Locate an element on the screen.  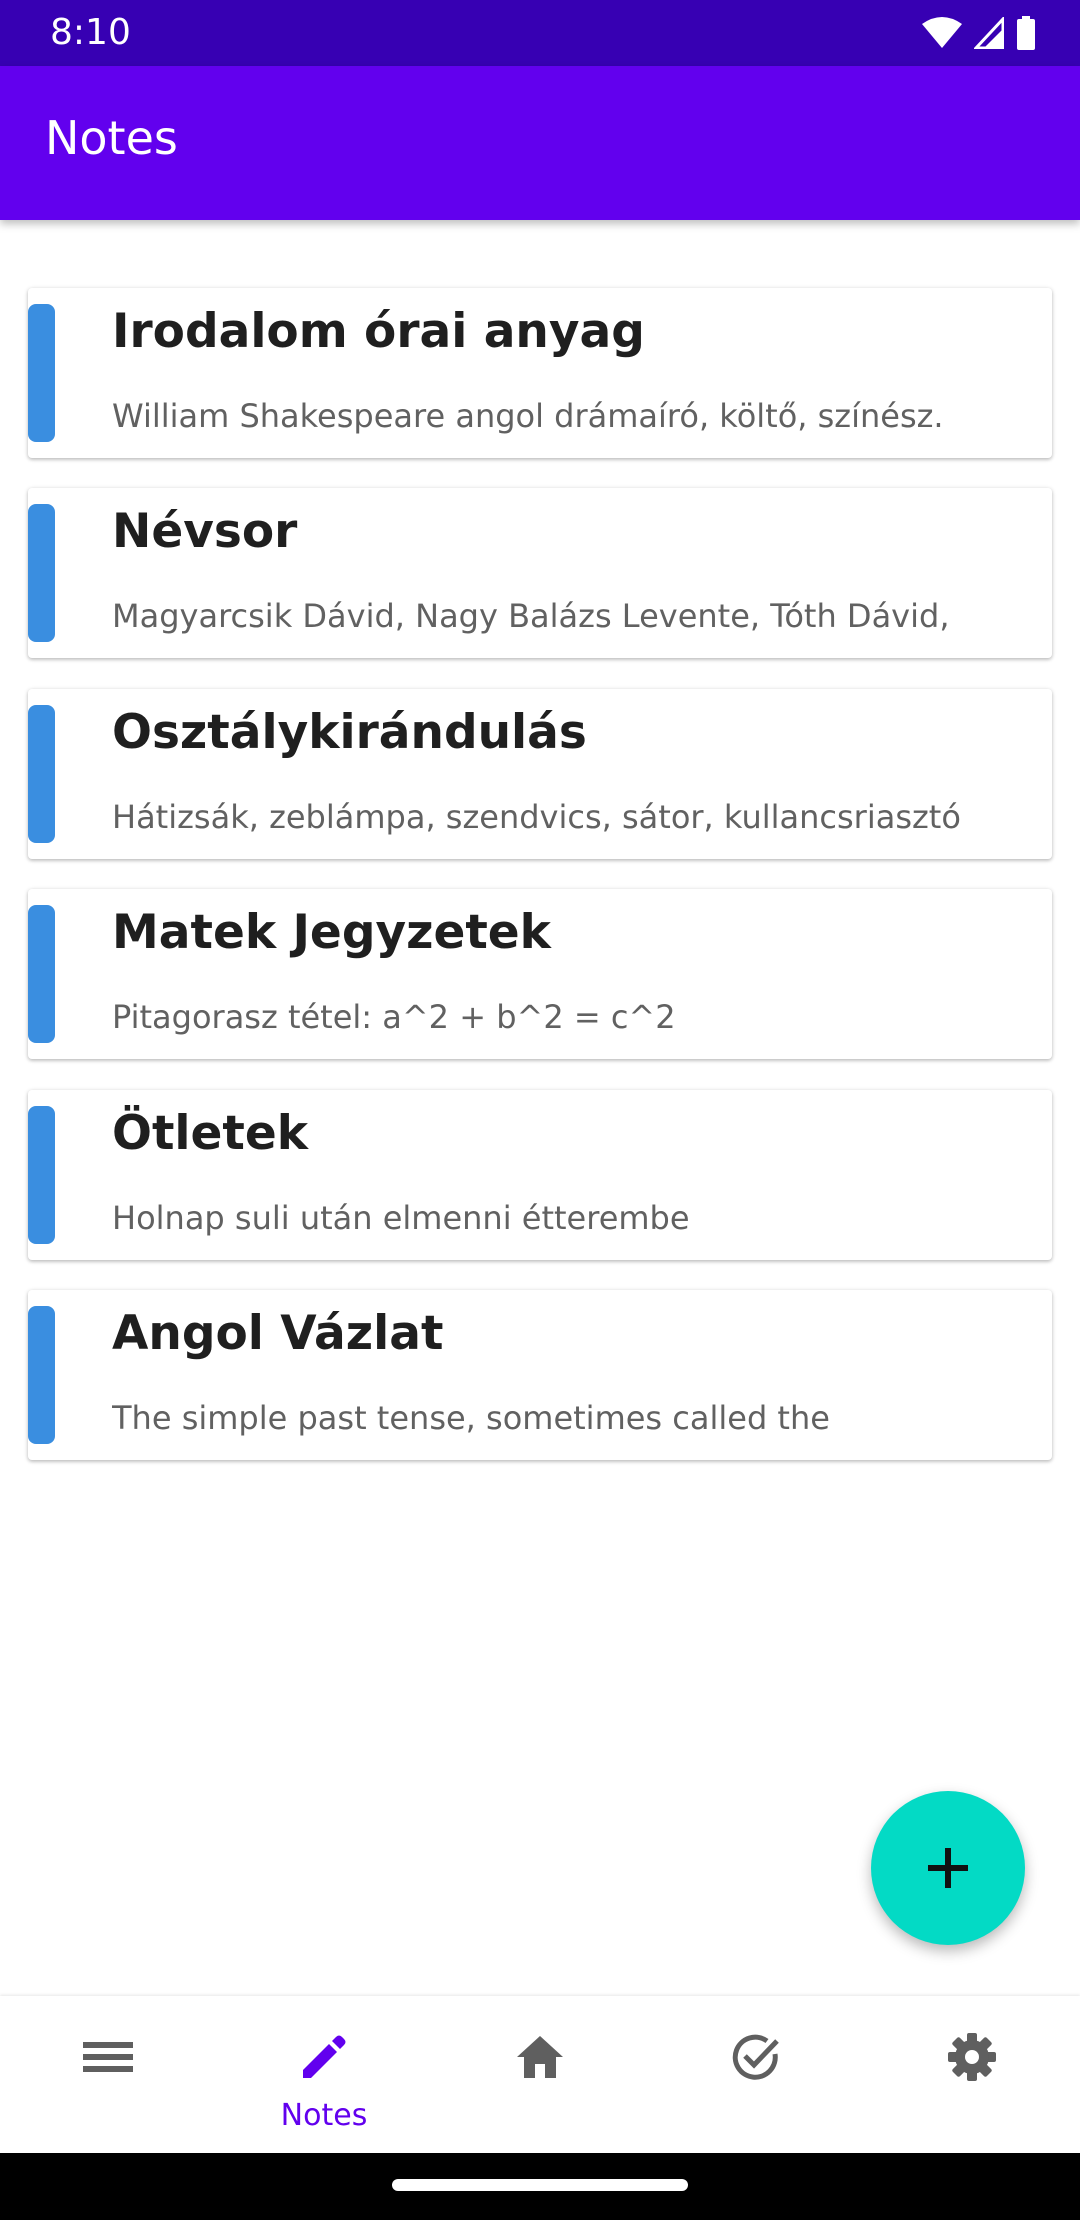
nav-item-settings is located at coordinates (972, 2074).